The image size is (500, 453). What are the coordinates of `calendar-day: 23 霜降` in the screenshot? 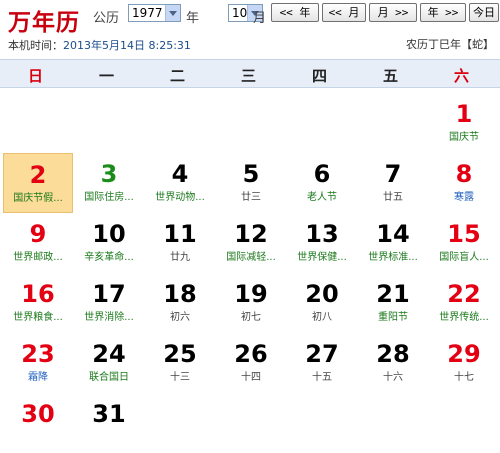 It's located at (38, 363).